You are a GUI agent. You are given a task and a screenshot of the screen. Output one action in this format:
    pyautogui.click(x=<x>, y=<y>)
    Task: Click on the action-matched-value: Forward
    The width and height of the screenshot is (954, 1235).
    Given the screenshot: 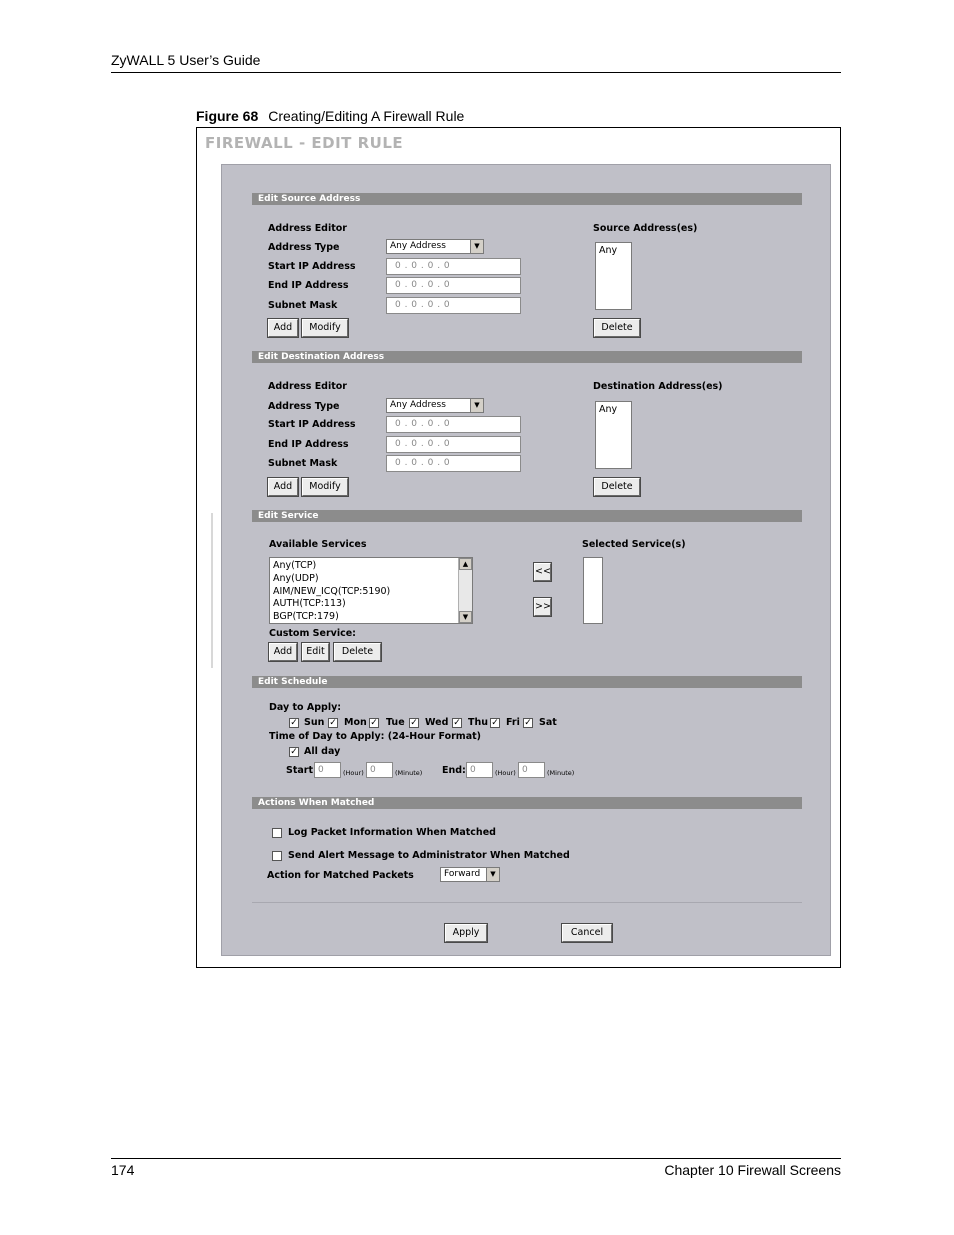 What is the action you would take?
    pyautogui.click(x=462, y=874)
    